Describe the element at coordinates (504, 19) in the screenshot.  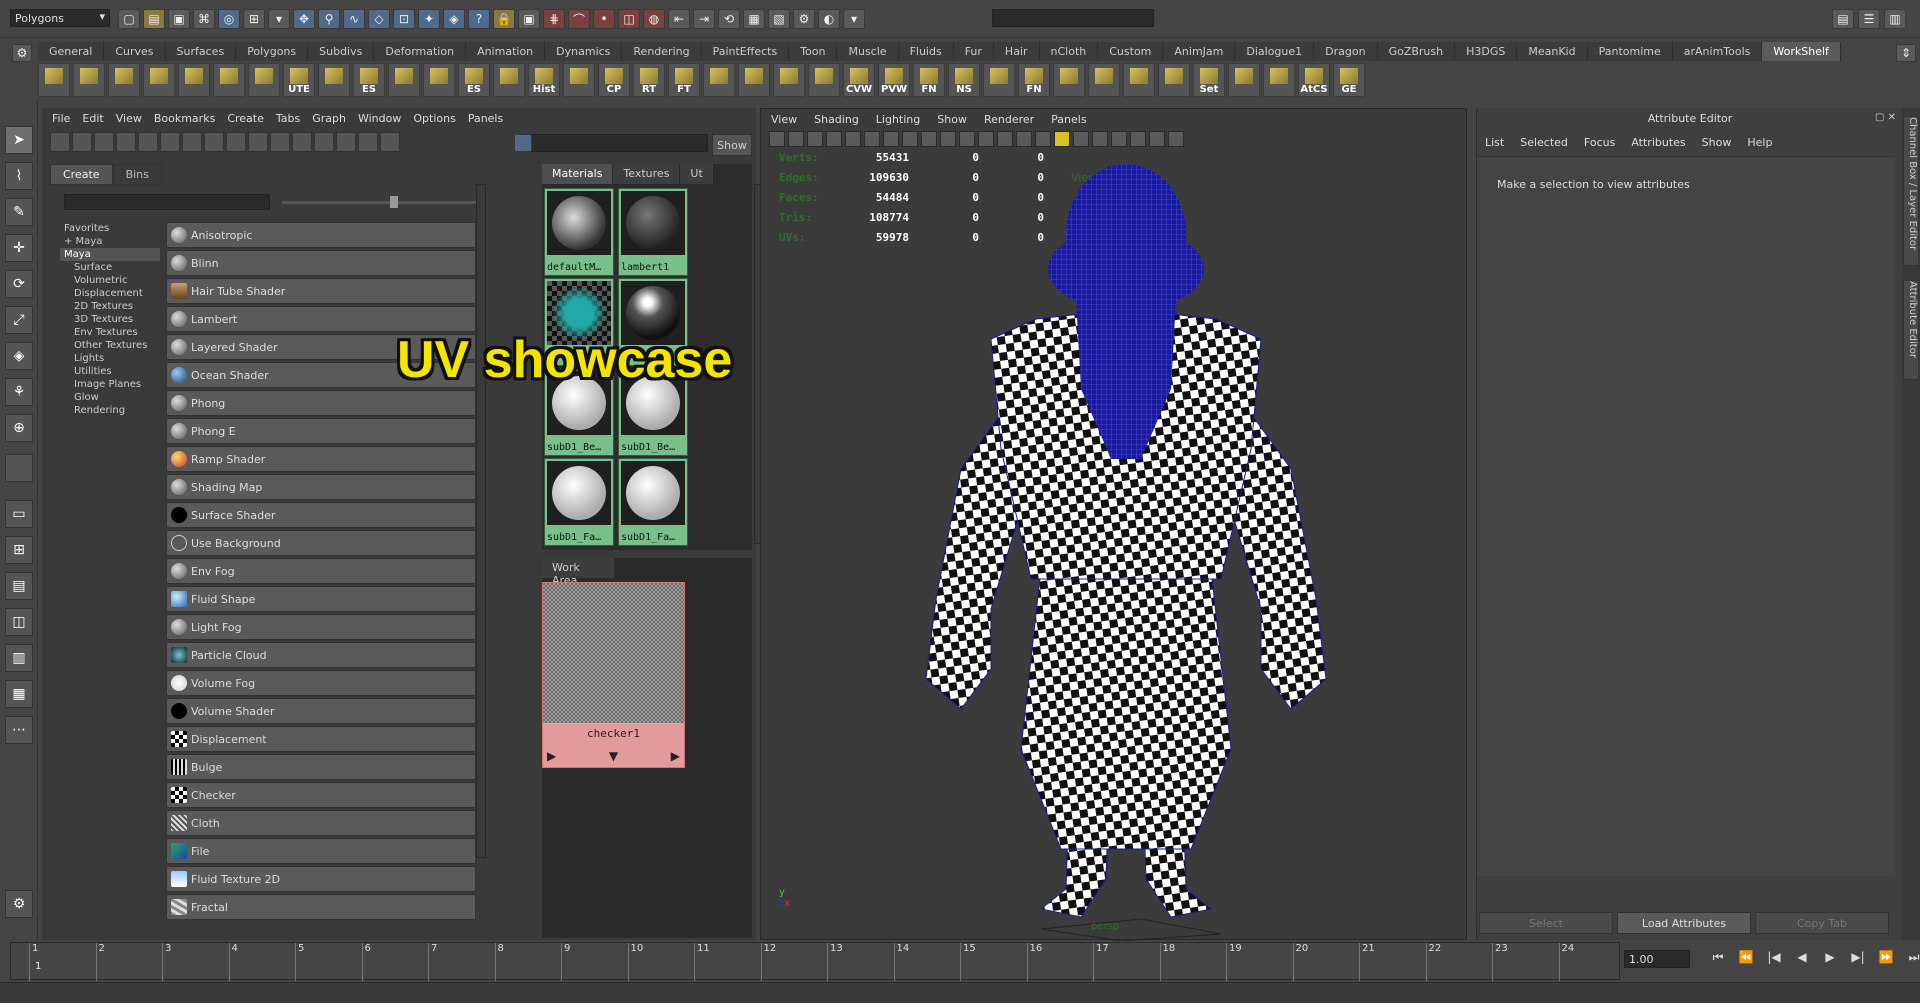
I see `lock-selection-icon: 🔒` at that location.